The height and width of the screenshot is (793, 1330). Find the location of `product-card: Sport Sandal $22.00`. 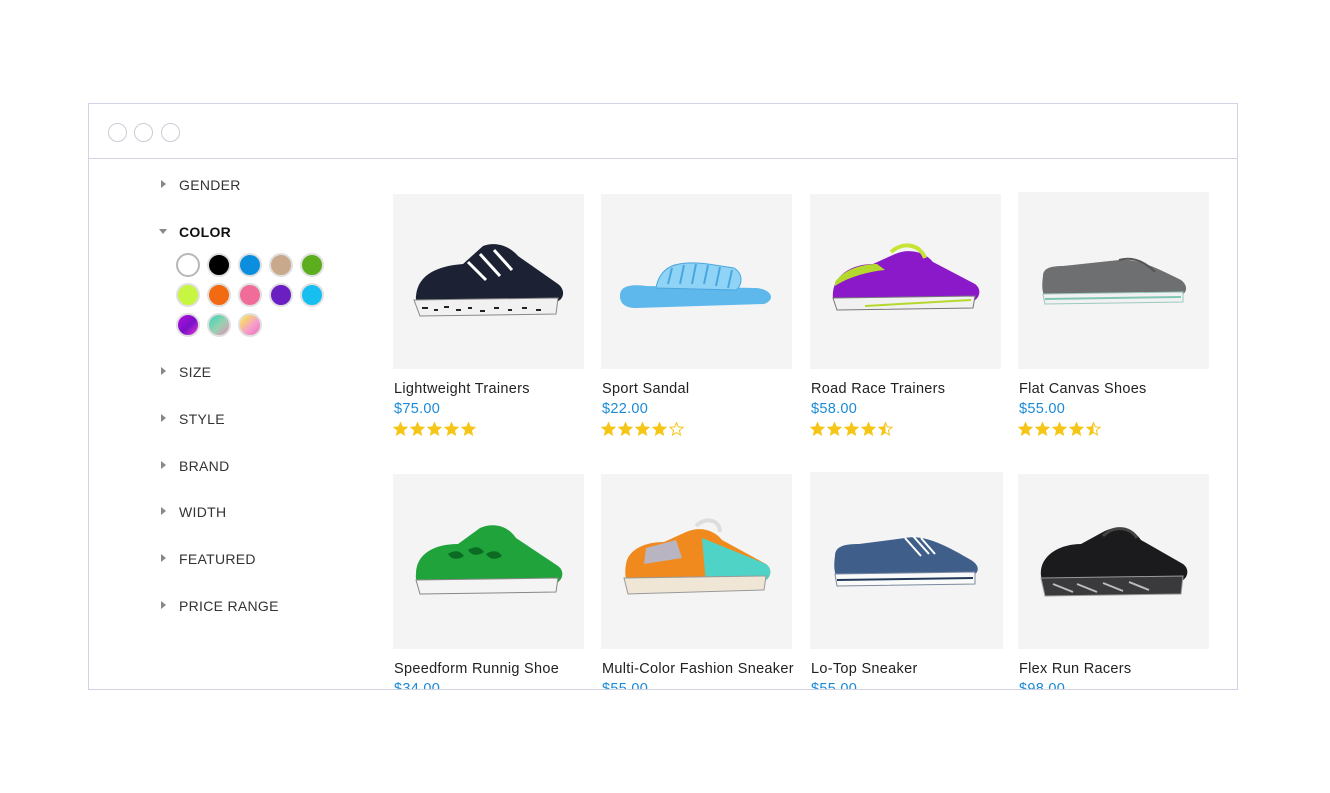

product-card: Sport Sandal $22.00 is located at coordinates (696, 315).